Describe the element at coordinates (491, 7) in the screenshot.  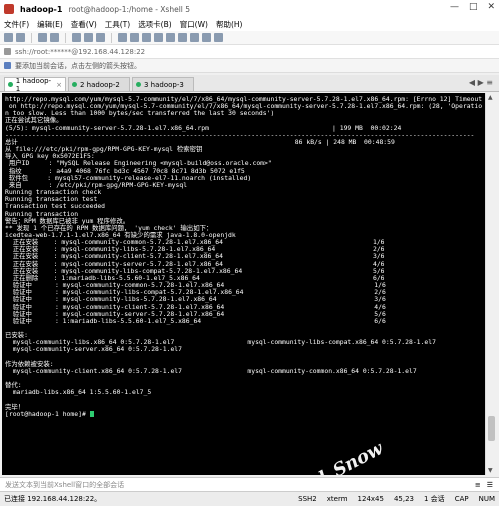
I see `close-button: ✕` at that location.